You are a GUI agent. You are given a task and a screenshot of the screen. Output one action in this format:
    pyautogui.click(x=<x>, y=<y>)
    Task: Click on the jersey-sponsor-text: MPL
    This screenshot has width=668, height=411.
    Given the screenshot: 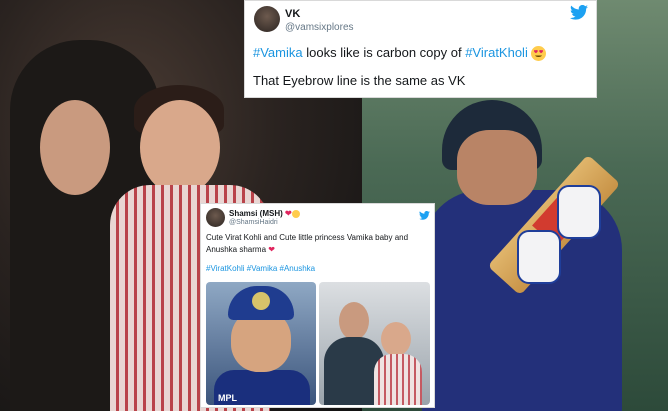 What is the action you would take?
    pyautogui.click(x=227, y=398)
    